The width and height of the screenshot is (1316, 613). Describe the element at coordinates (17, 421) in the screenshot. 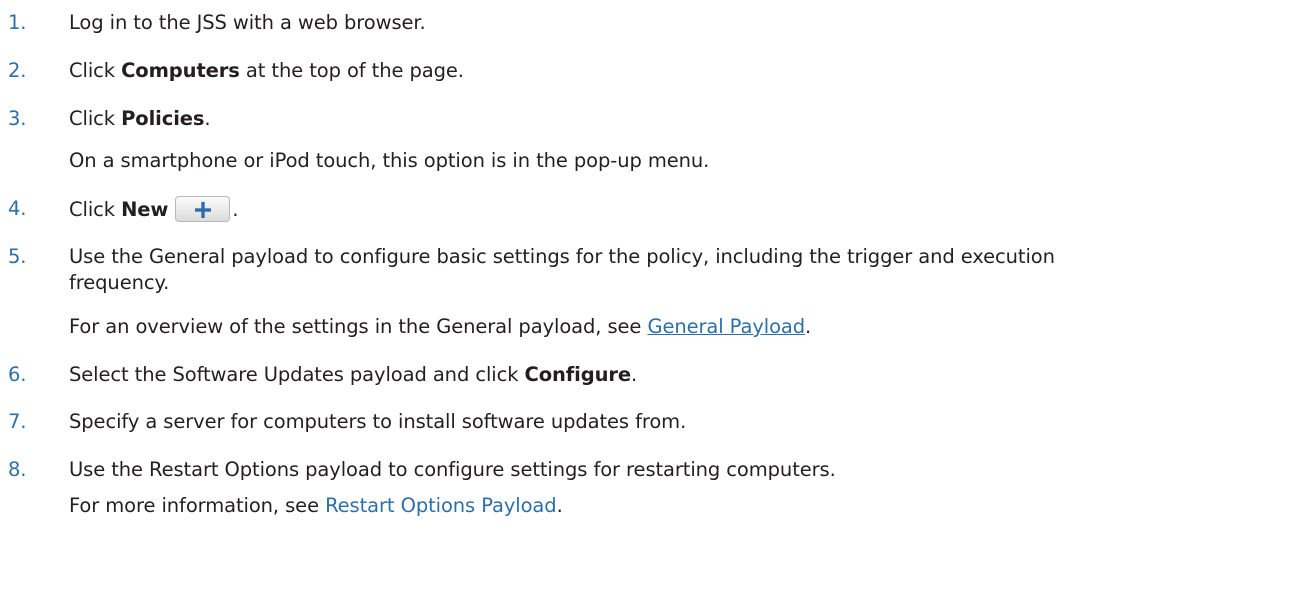

I see `step-number: 7.` at that location.